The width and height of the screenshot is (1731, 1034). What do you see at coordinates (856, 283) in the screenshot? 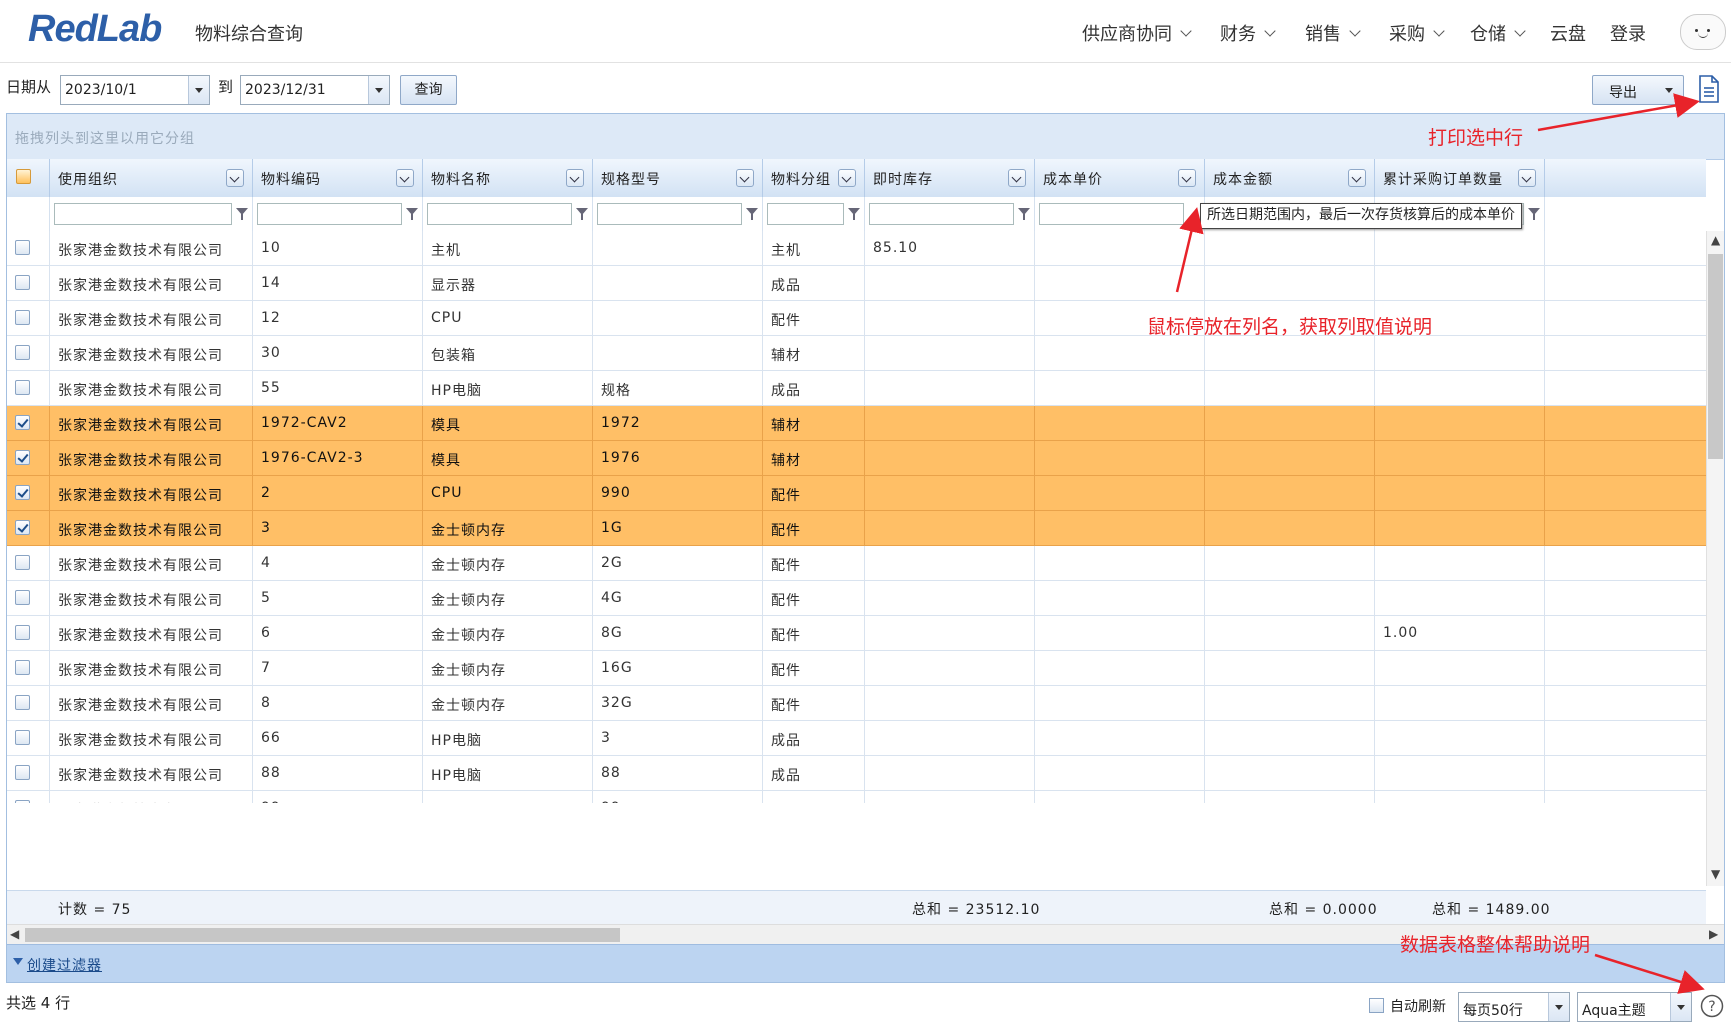
I see `table-row: 张家港金数技术有限公司 14 显示器 成品` at bounding box center [856, 283].